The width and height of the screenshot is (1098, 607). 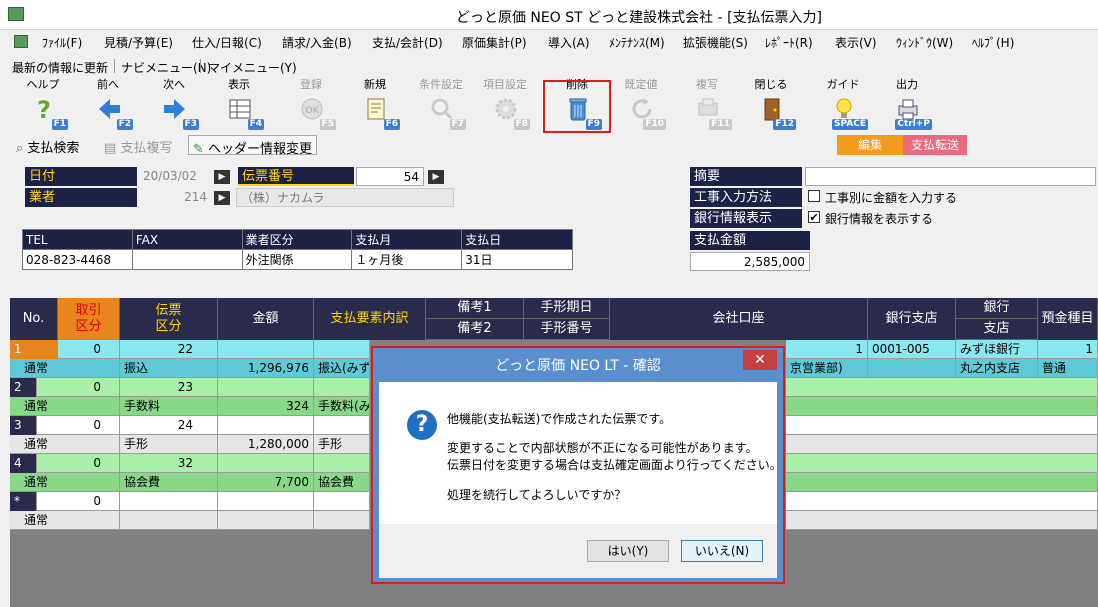 What do you see at coordinates (407, 42) in the screenshot?
I see `menu-payment: 支払/会計(D)` at bounding box center [407, 42].